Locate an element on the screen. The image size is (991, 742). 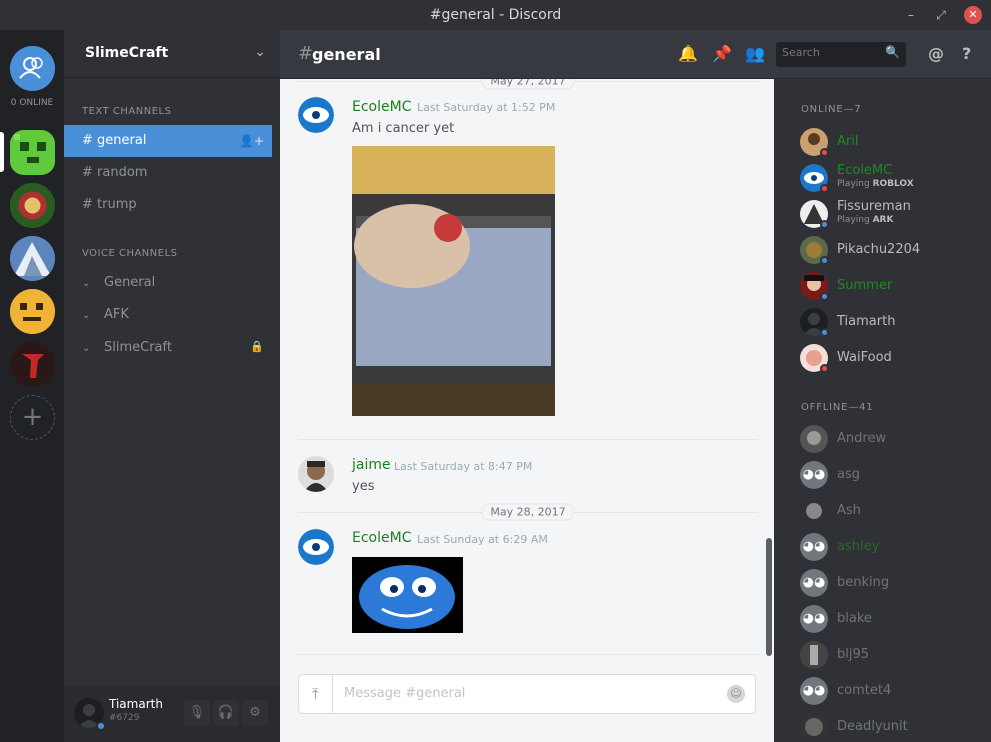
add-server-button: + is located at coordinates (32, 417).